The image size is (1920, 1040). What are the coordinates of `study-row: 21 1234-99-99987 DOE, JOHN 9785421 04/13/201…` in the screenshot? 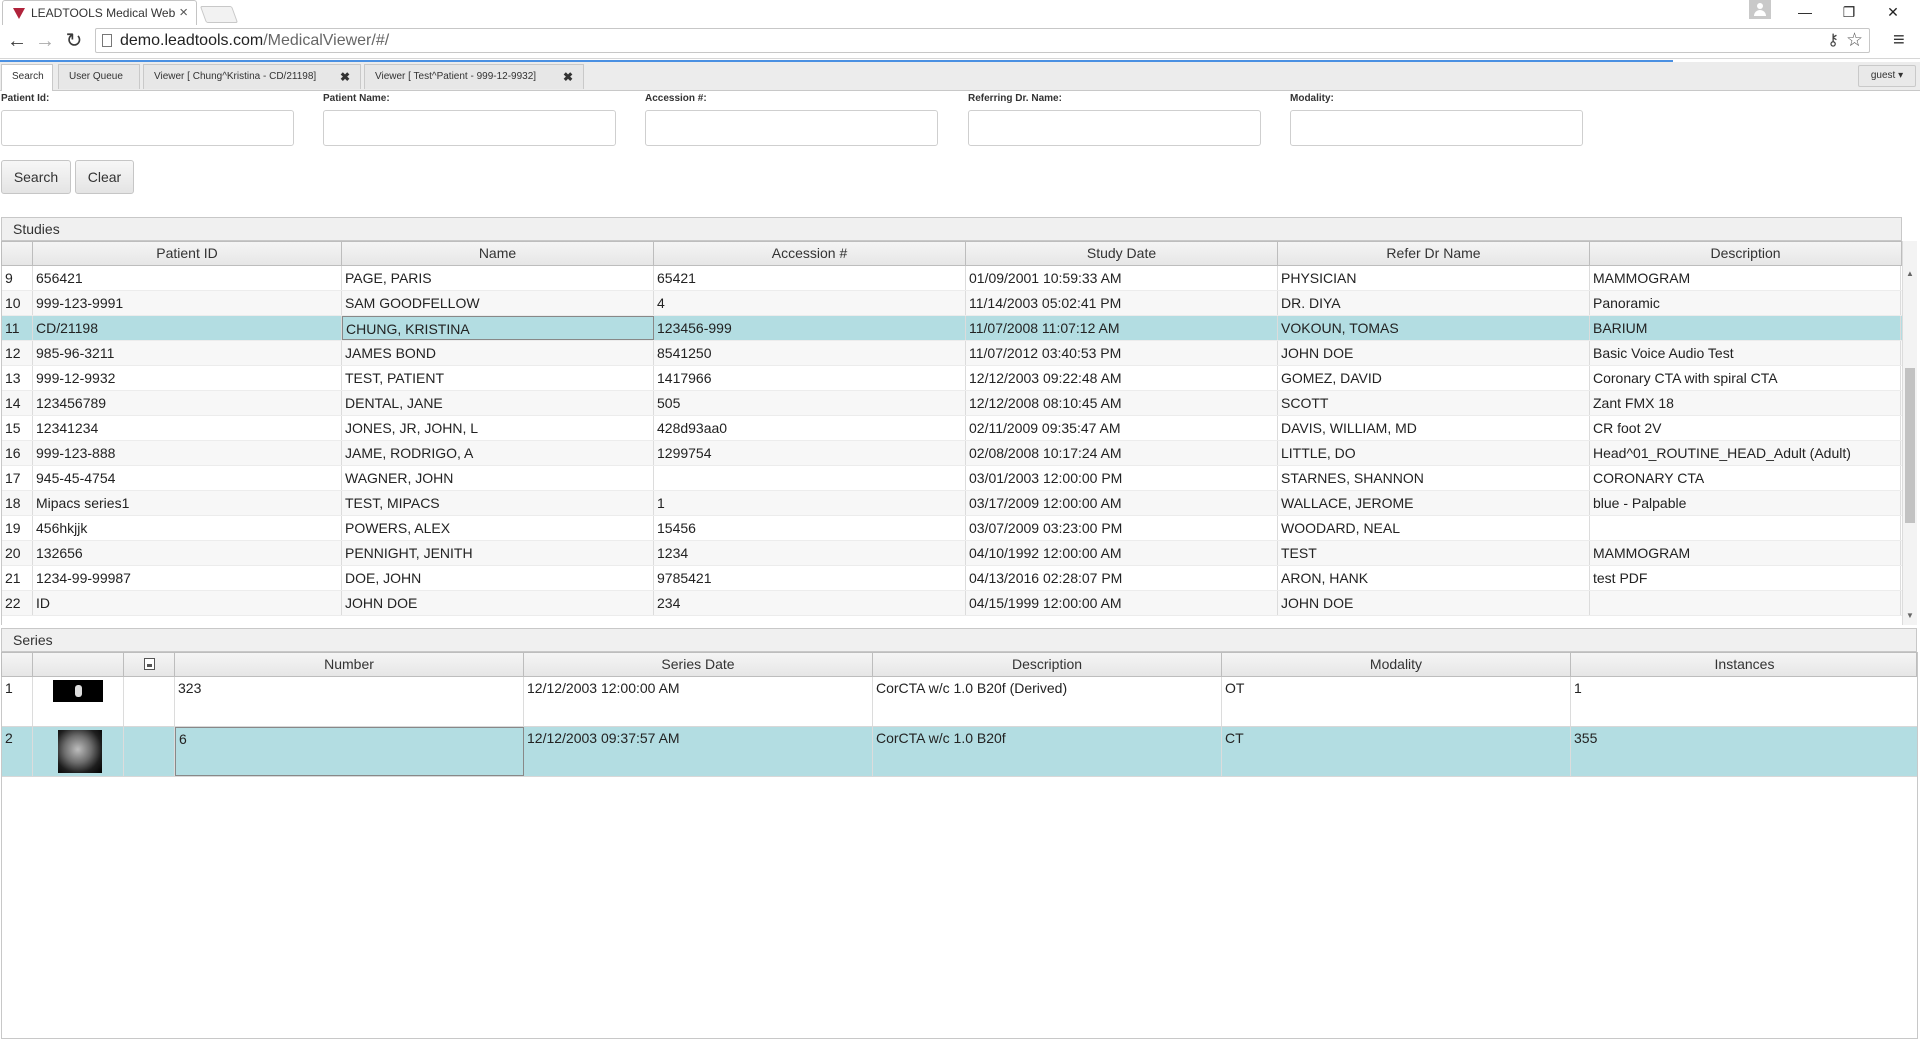 It's located at (952, 578).